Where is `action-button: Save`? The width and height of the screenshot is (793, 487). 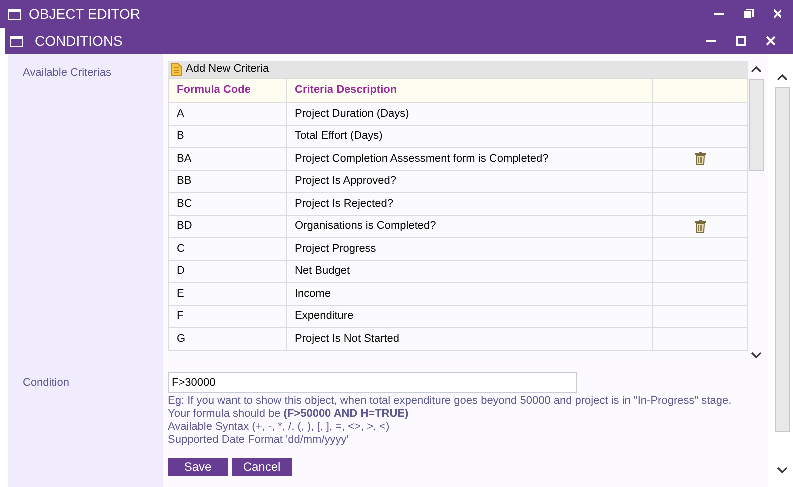
action-button: Save is located at coordinates (198, 467).